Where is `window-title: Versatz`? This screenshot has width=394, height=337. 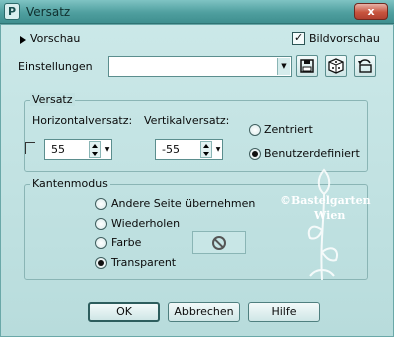
window-title: Versatz is located at coordinates (48, 12).